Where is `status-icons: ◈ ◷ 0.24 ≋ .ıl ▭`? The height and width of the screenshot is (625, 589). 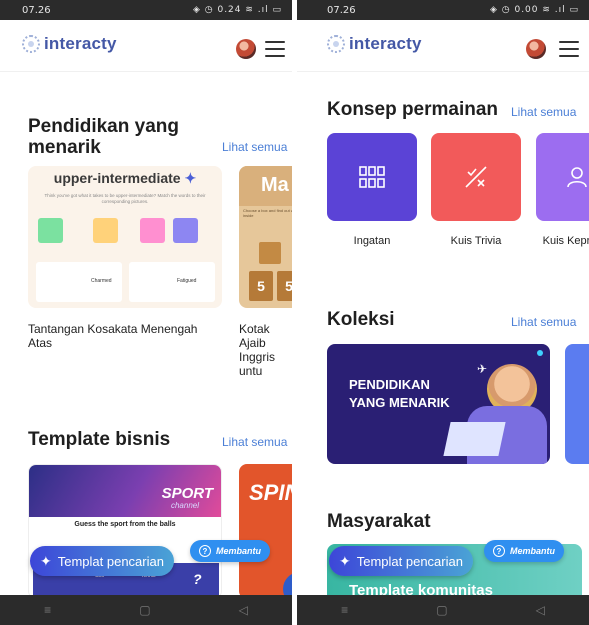
status-icons: ◈ ◷ 0.24 ≋ .ıl ▭ is located at coordinates (237, 10).